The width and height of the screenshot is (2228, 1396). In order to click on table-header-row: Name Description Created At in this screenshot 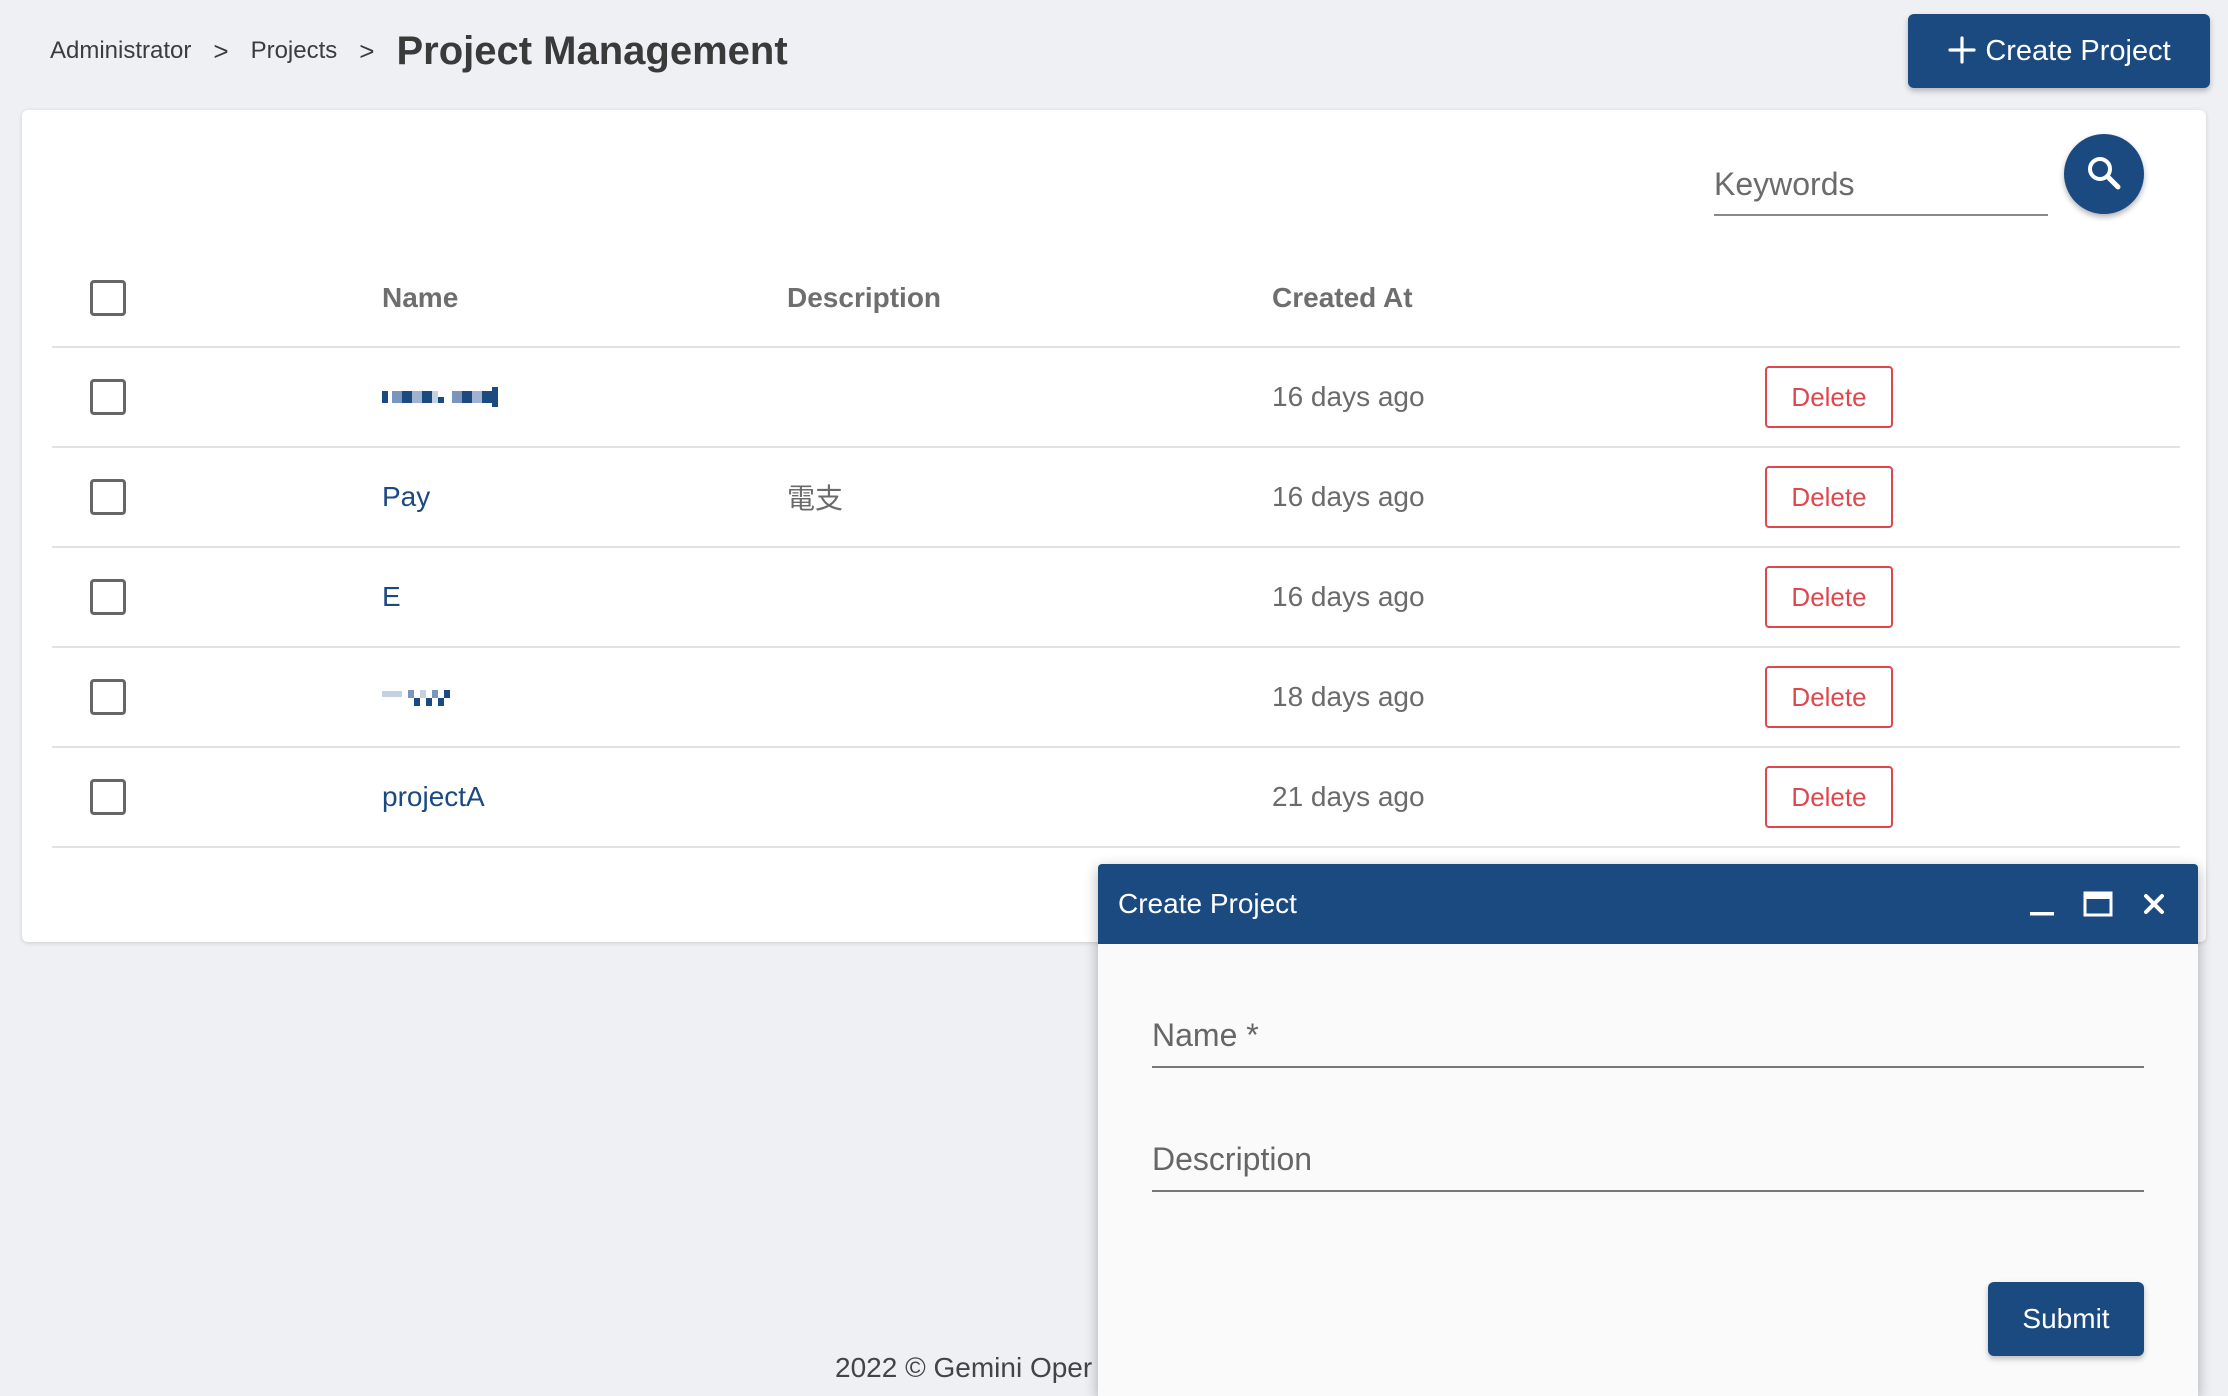, I will do `click(1116, 299)`.